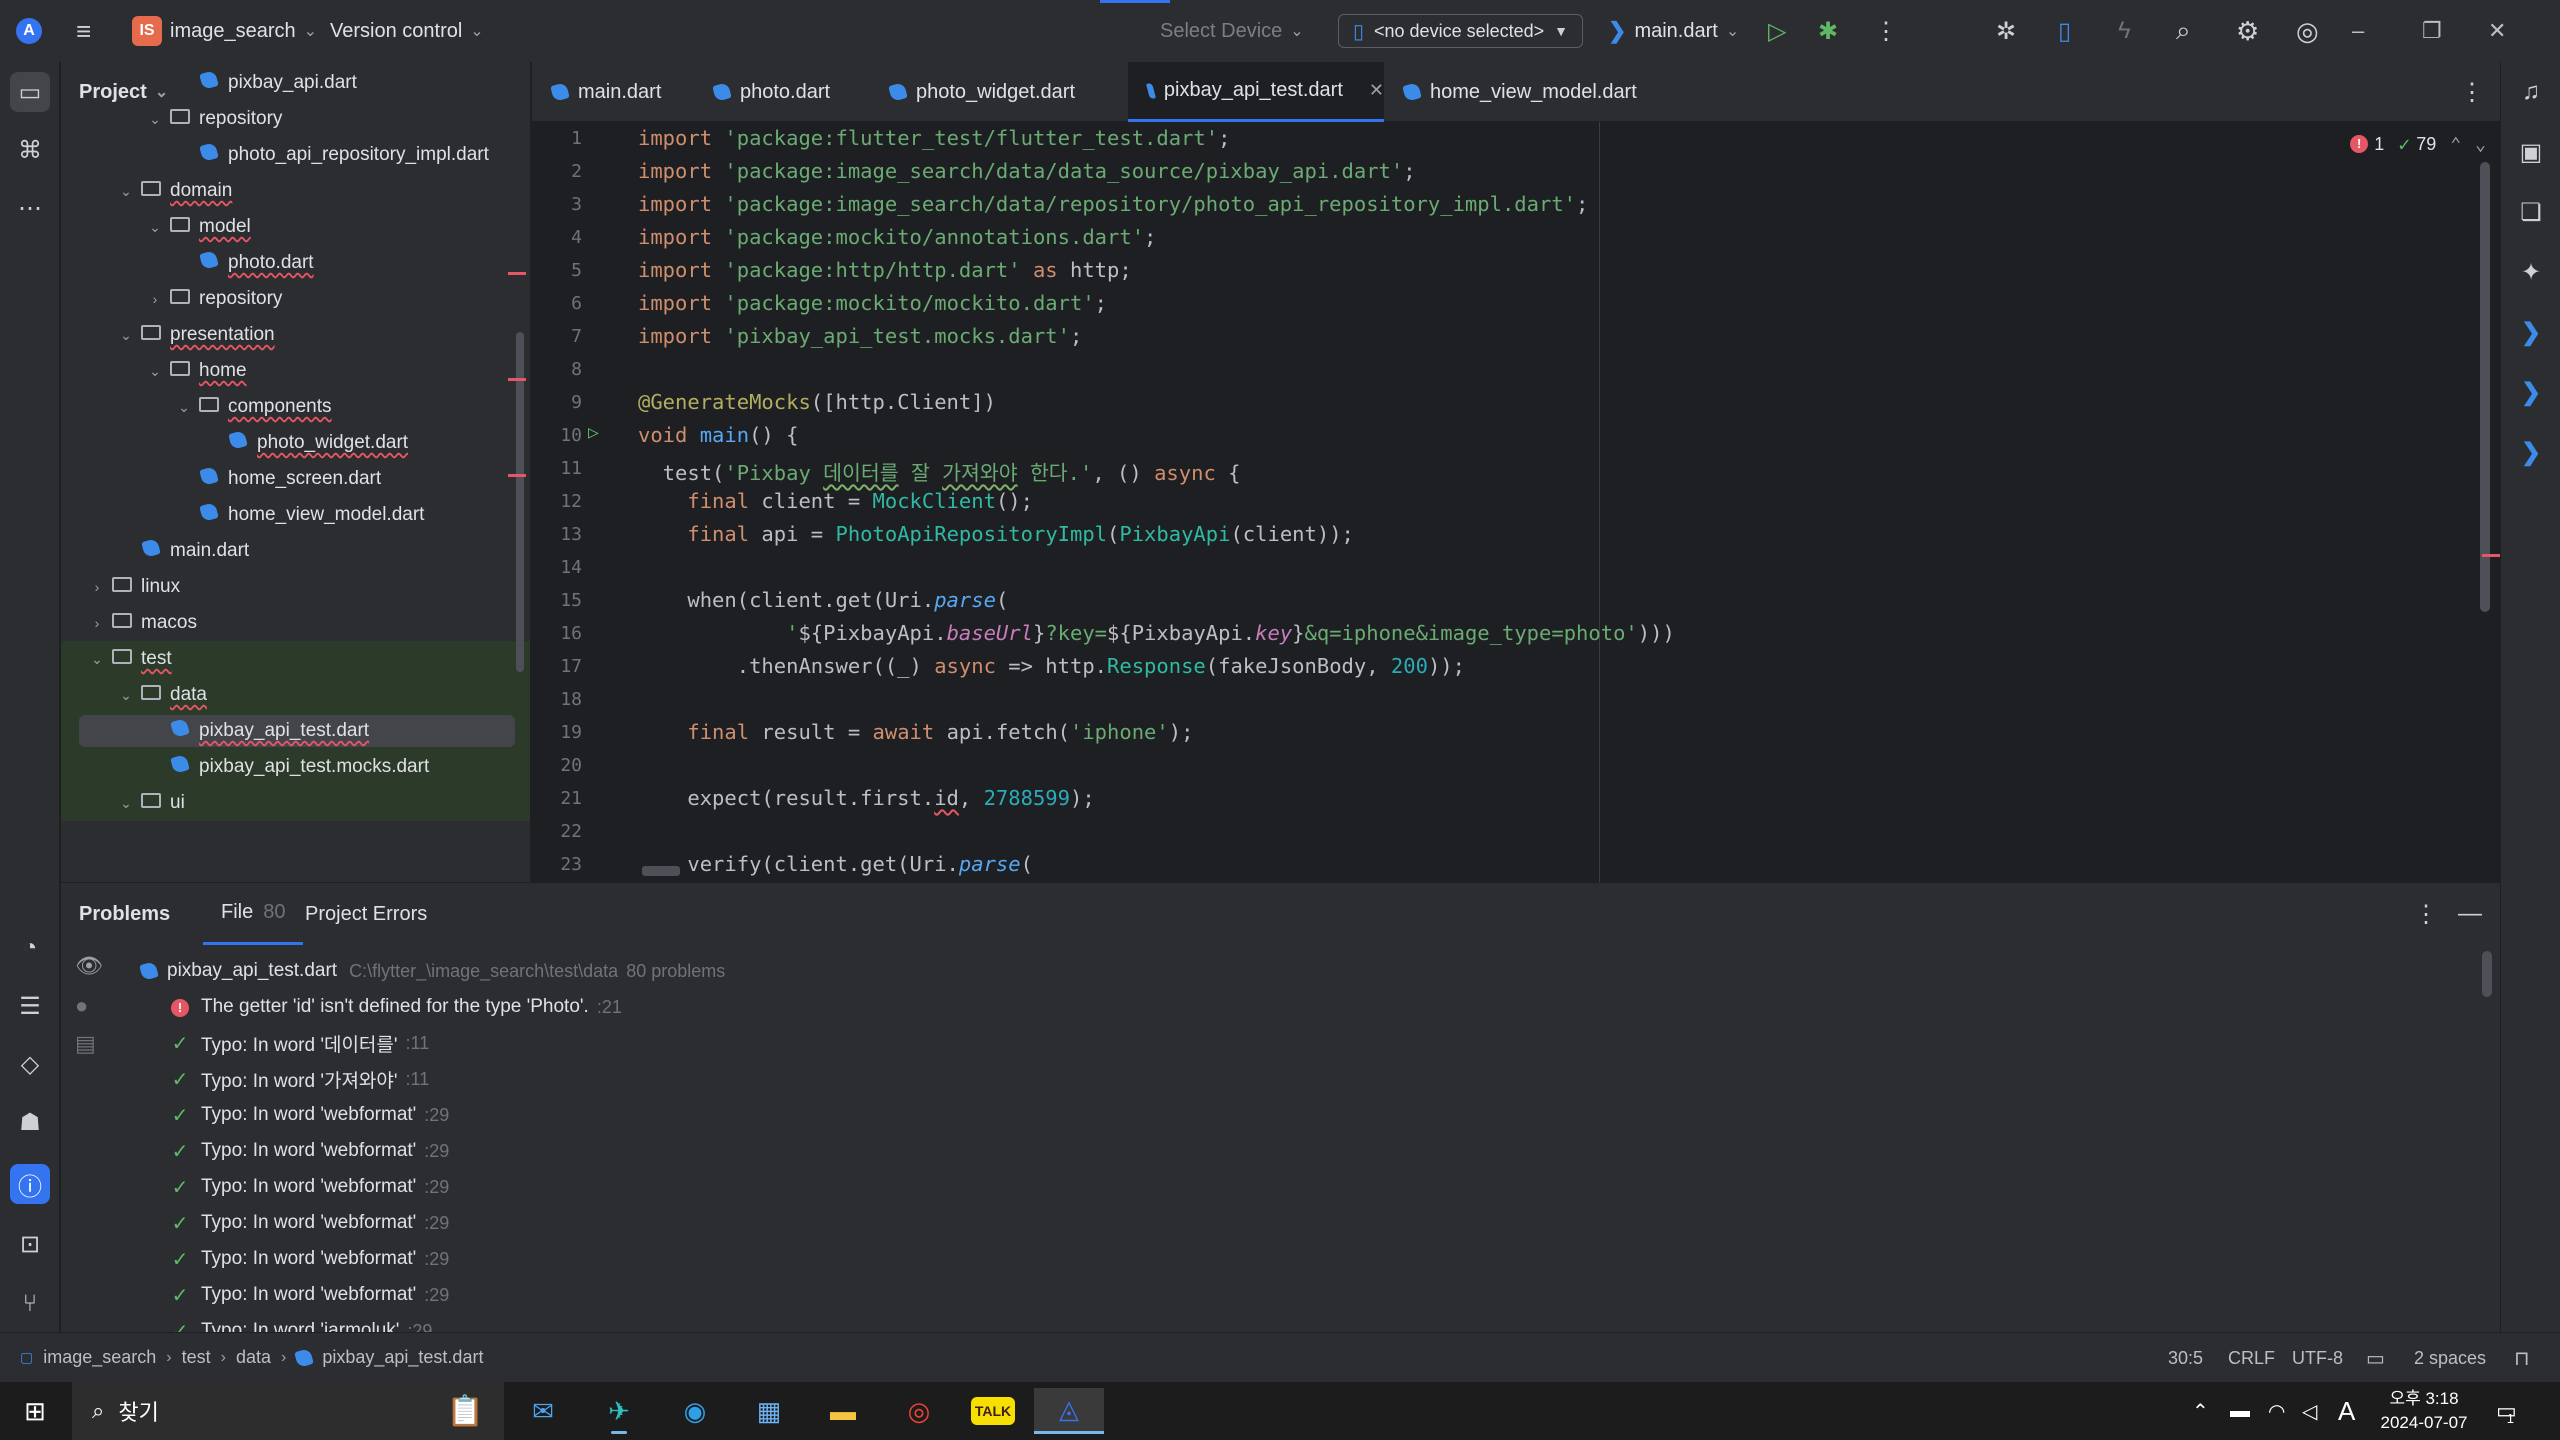 The height and width of the screenshot is (1440, 2560). What do you see at coordinates (2450, 1358) in the screenshot?
I see `indent-setting: 2 spaces` at bounding box center [2450, 1358].